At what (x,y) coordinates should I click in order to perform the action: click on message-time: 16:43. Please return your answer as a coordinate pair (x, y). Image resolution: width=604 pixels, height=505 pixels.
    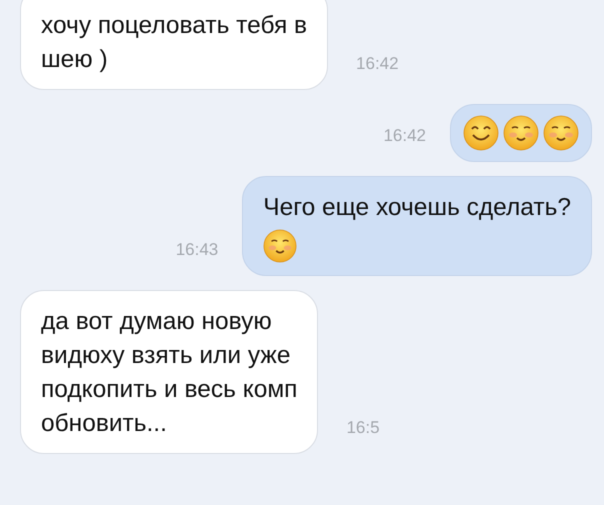
    Looking at the image, I should click on (197, 249).